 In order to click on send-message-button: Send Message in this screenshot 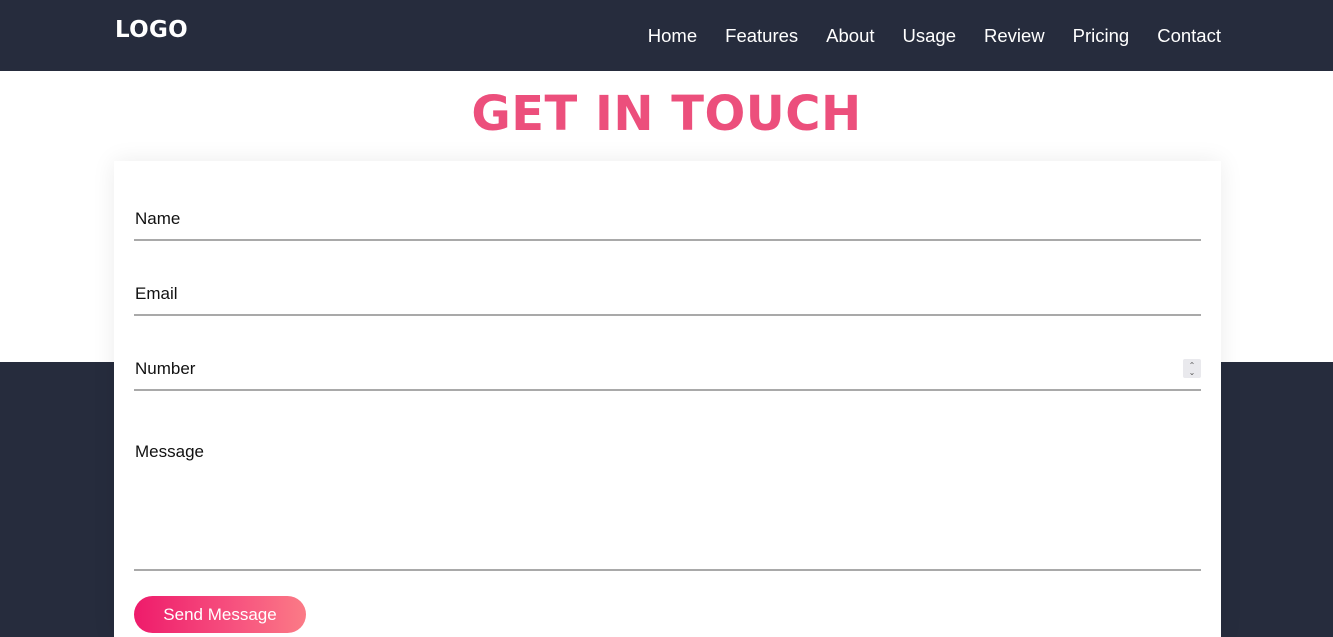, I will do `click(220, 614)`.